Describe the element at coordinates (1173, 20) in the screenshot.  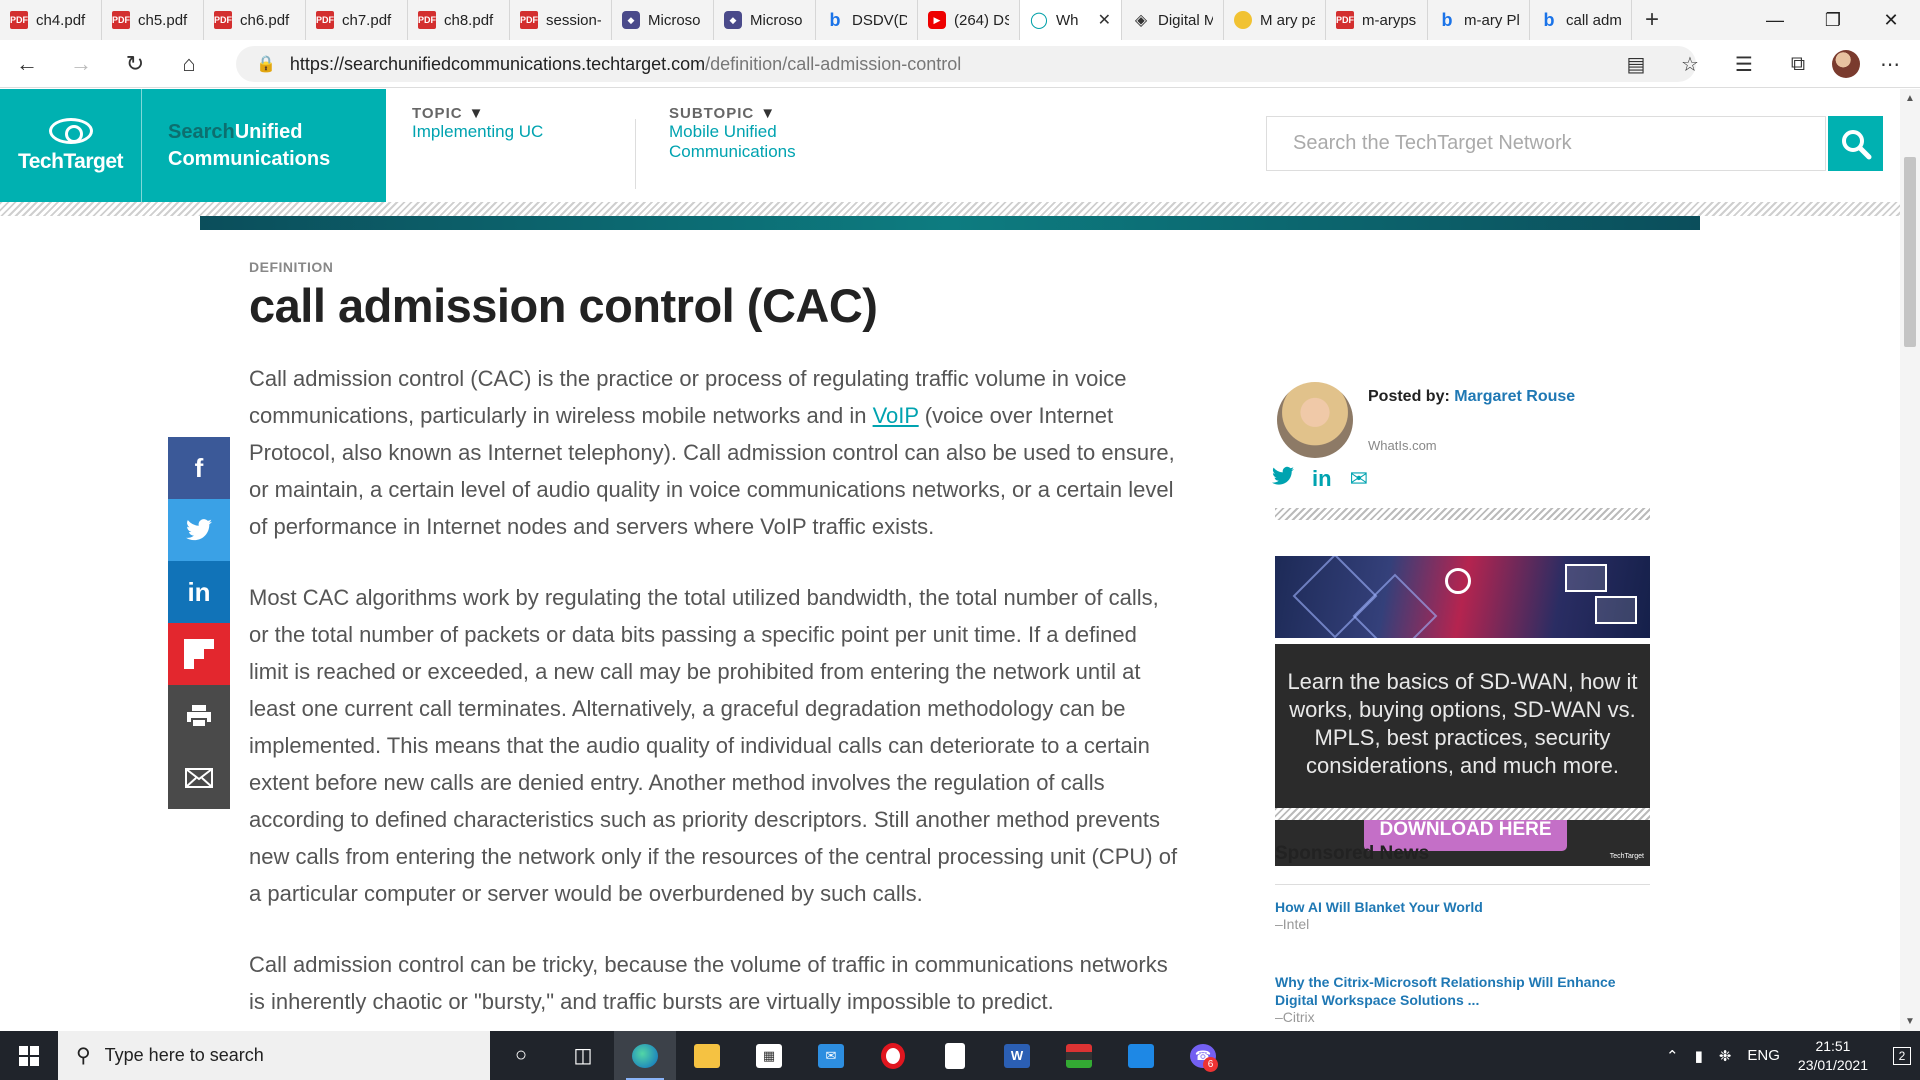
I see `browser-tab: ◈ Digital M` at that location.